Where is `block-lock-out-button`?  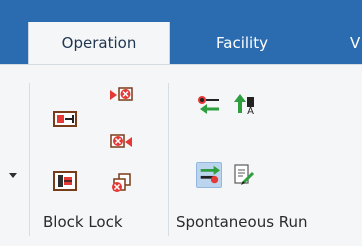
block-lock-out-button is located at coordinates (65, 181).